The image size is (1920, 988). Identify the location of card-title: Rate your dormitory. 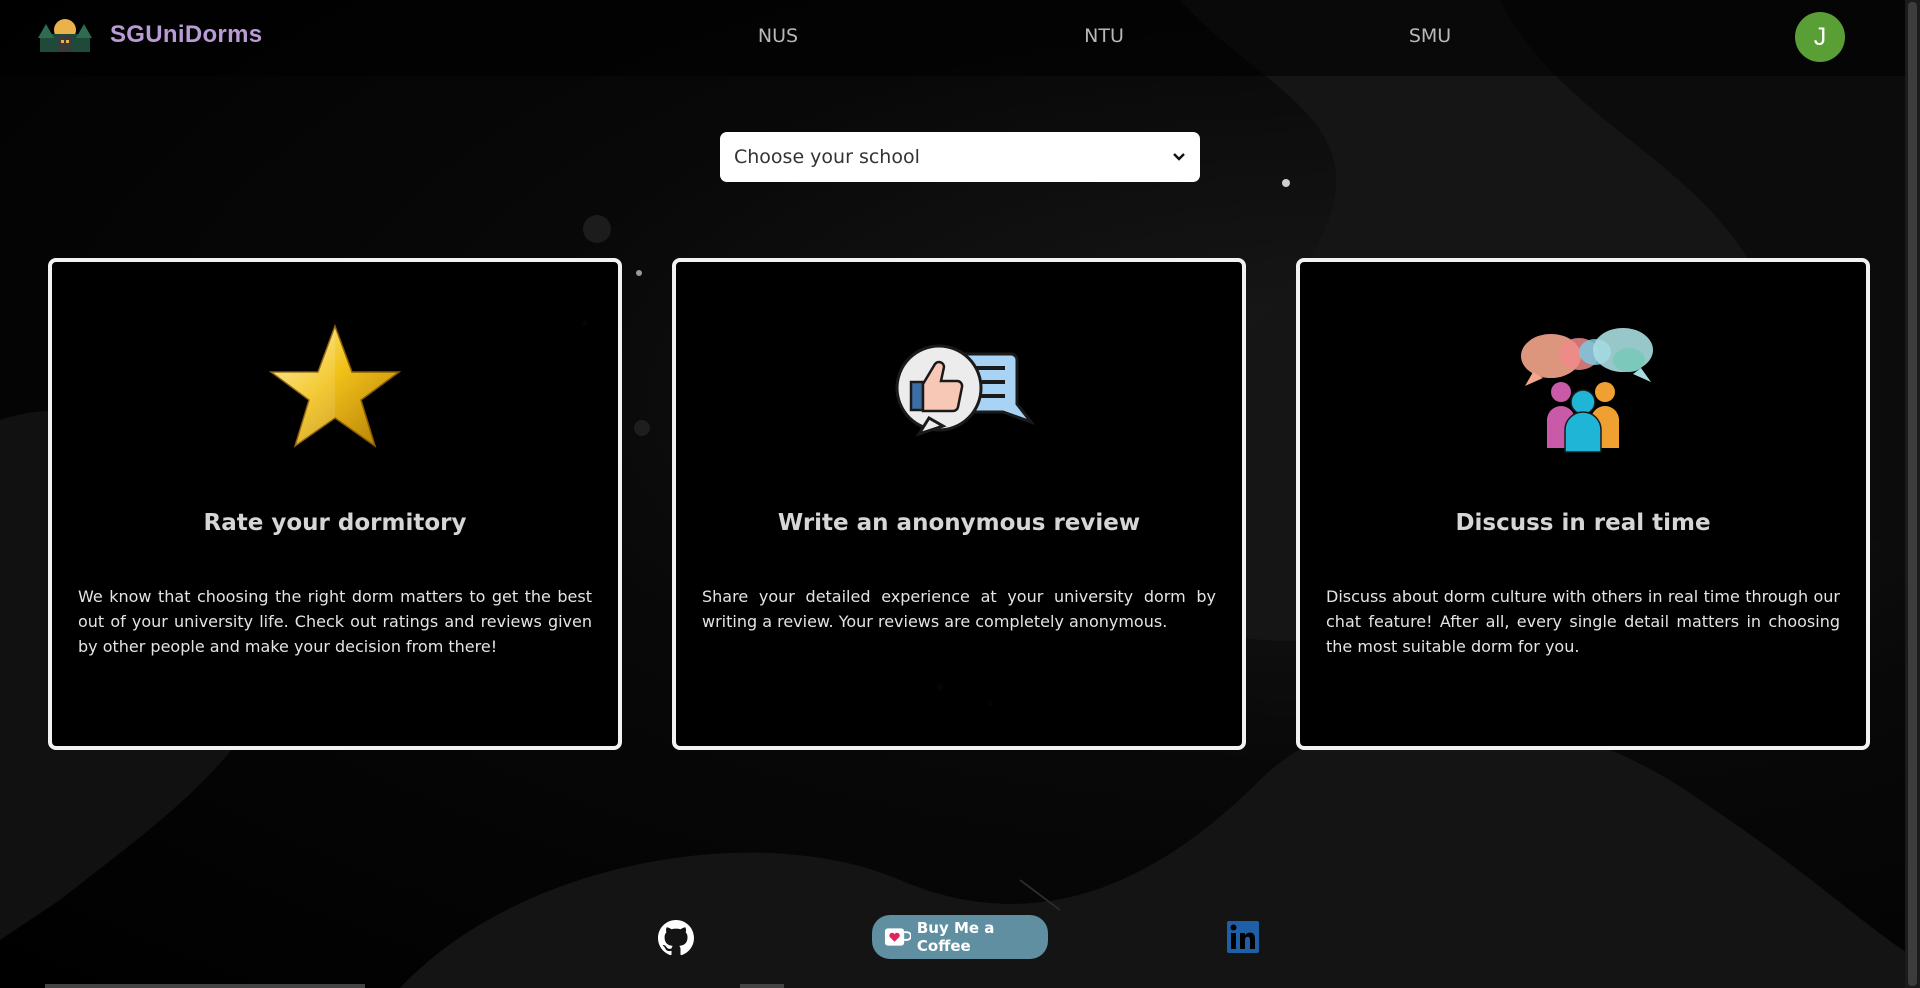
(335, 523).